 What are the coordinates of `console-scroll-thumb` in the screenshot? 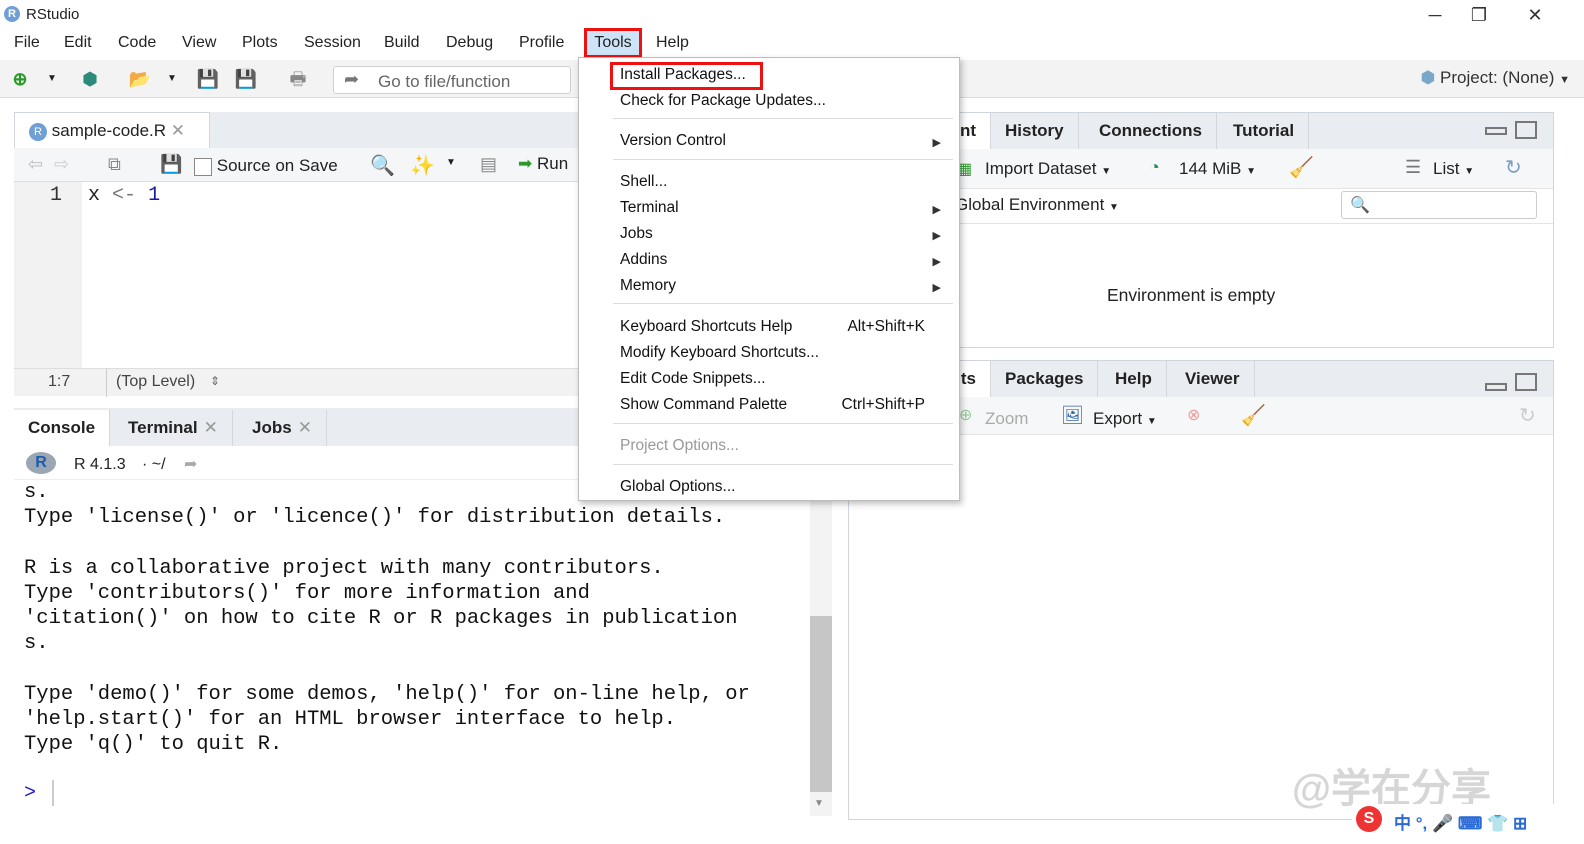 It's located at (821, 704).